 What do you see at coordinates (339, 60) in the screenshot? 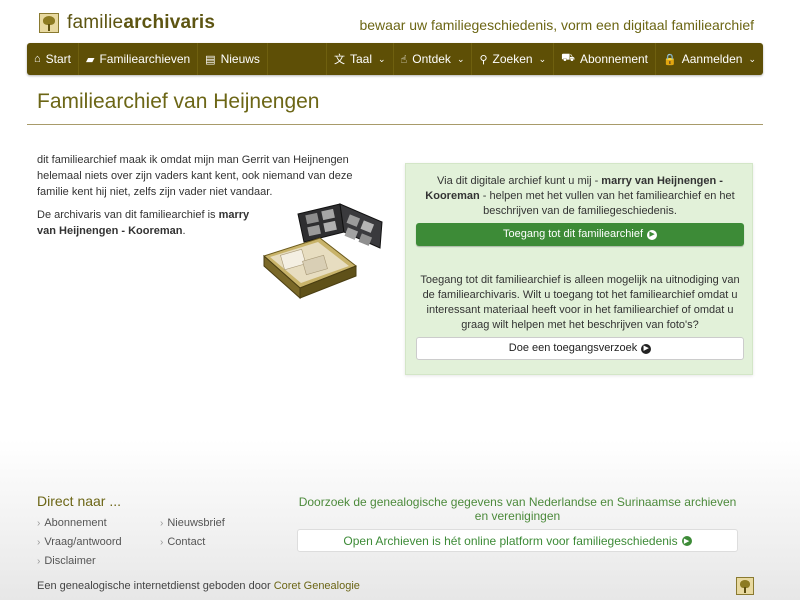
I see `language-icon: 文` at bounding box center [339, 60].